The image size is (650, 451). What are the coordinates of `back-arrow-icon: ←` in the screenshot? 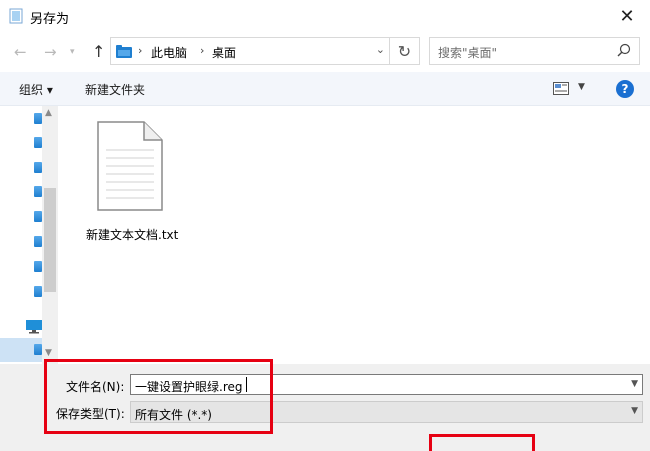 It's located at (20, 52).